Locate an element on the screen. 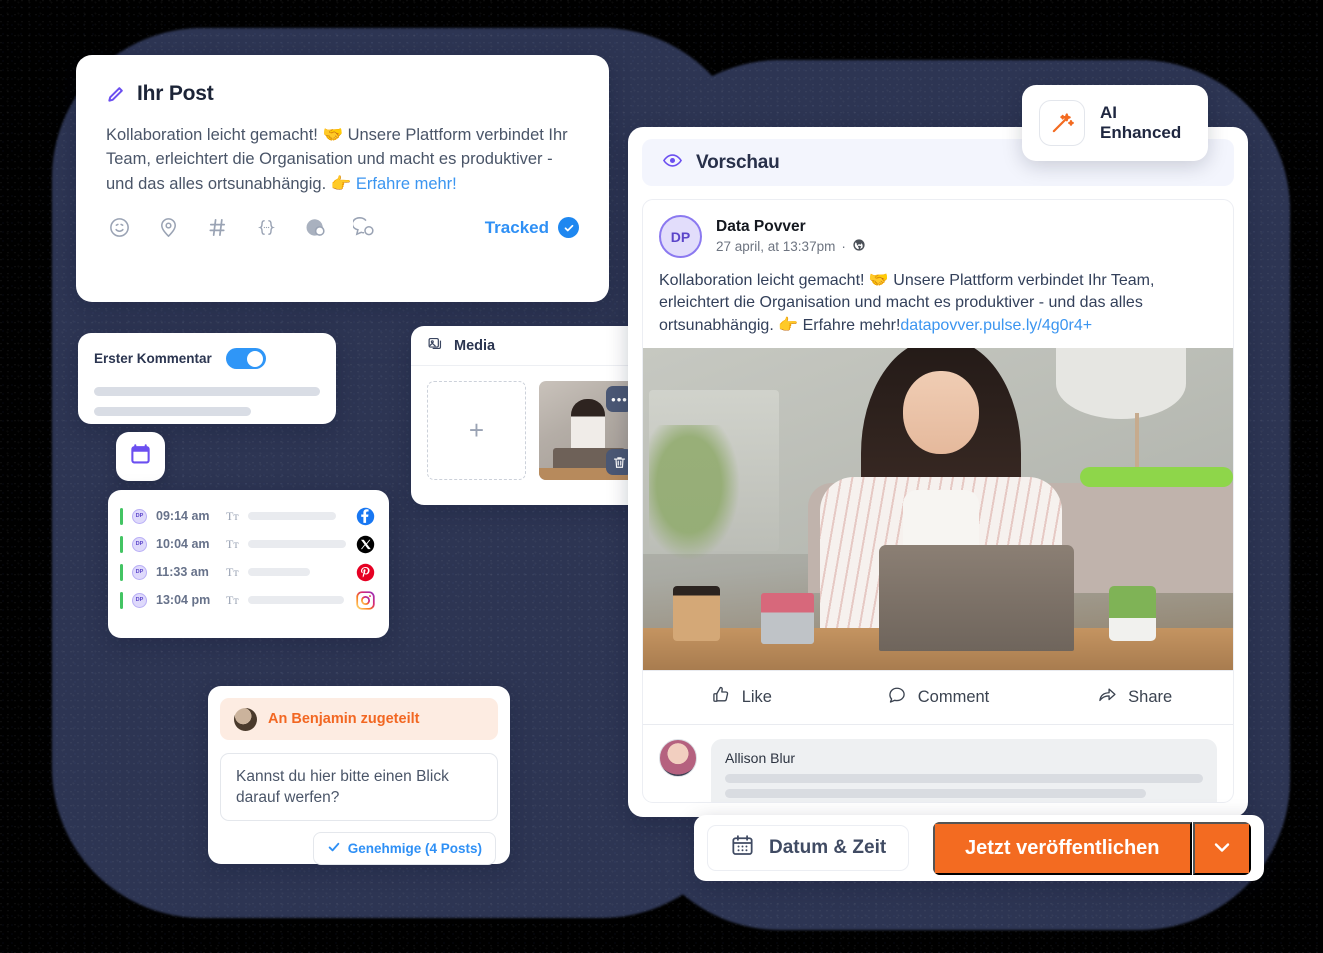  comment-label: Comment is located at coordinates (953, 697).